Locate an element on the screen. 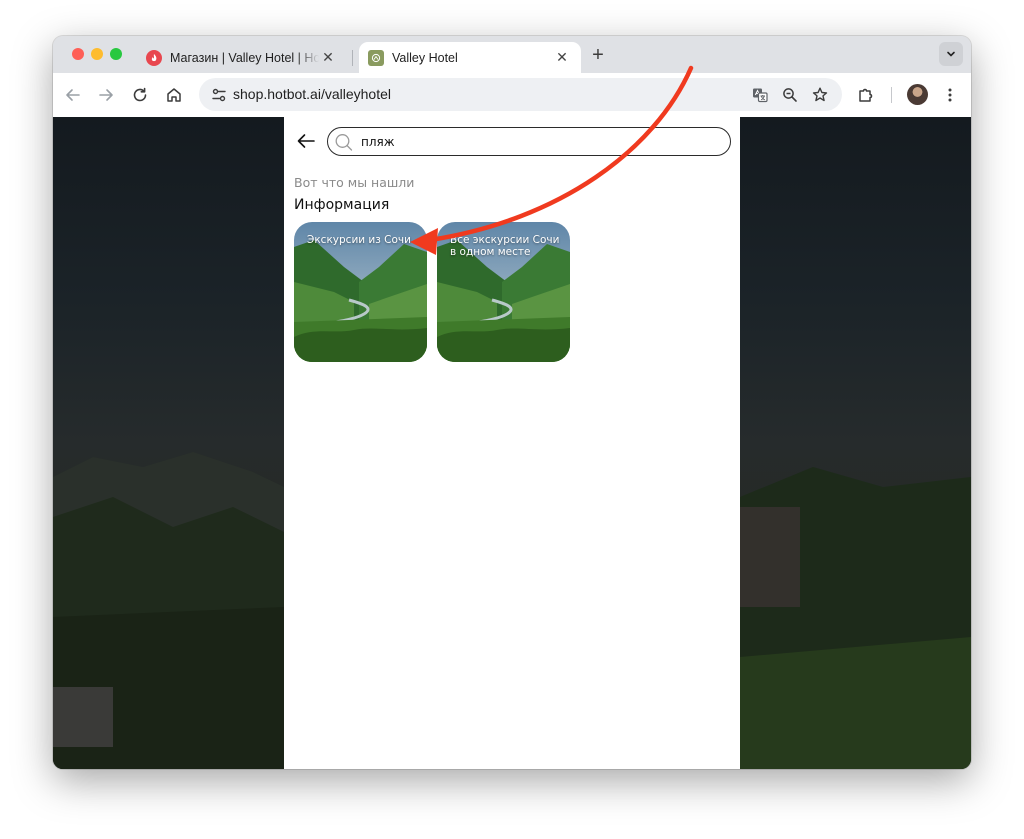 This screenshot has height=839, width=1024. tab-search-button is located at coordinates (951, 54).